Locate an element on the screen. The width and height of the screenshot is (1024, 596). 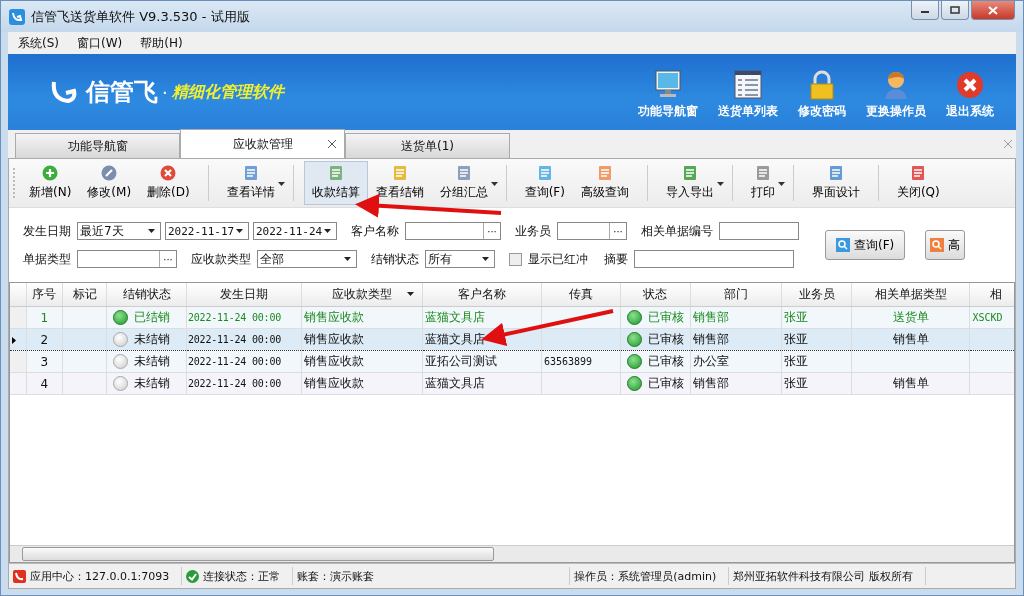
checkbox is located at coordinates (515, 259).